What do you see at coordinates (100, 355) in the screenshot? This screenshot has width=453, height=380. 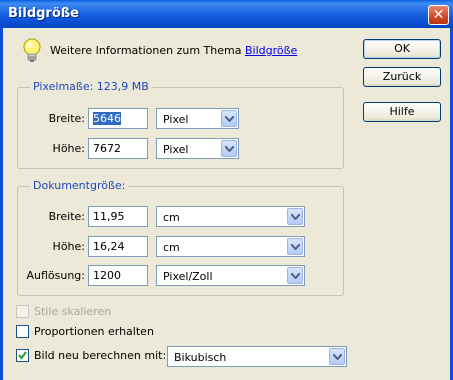 I see `resample-label: Bild neu berechnen mit:` at bounding box center [100, 355].